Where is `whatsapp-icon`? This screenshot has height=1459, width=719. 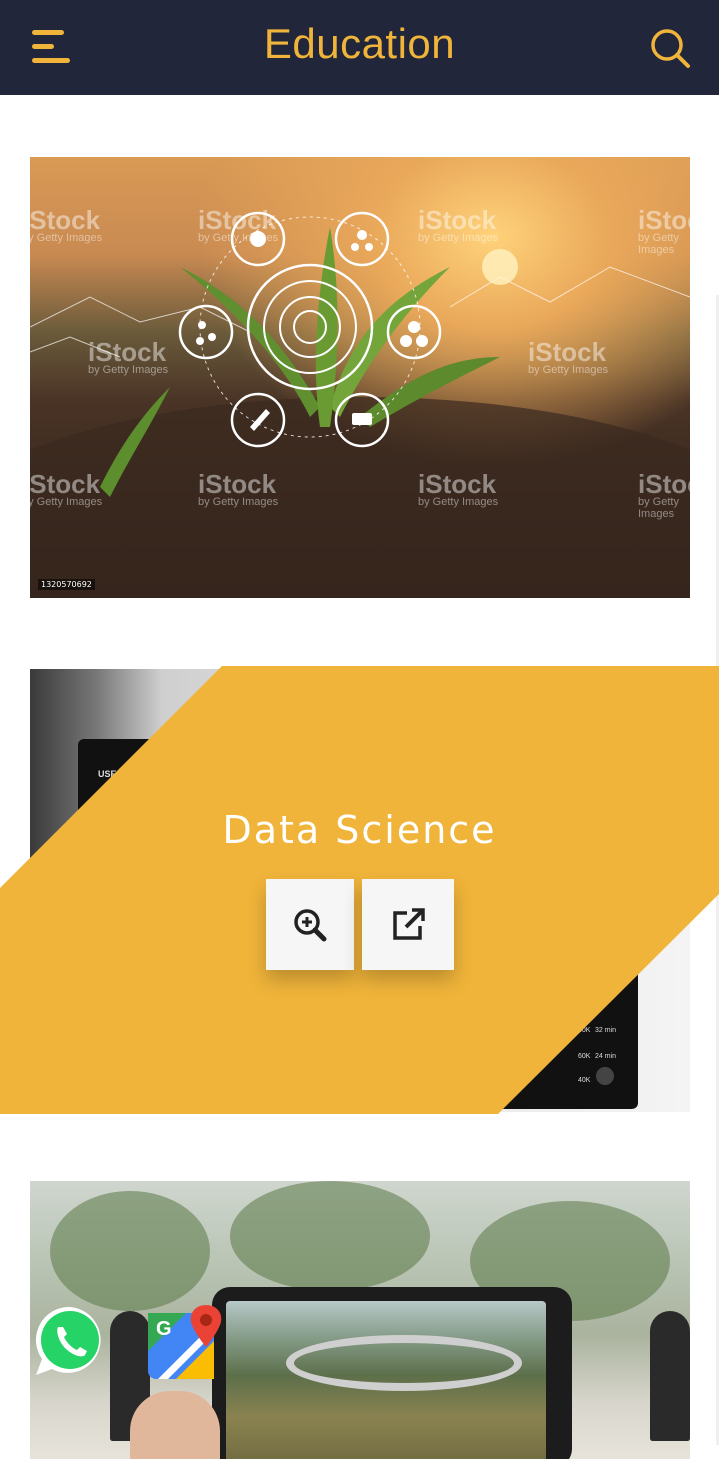 whatsapp-icon is located at coordinates (68, 1340).